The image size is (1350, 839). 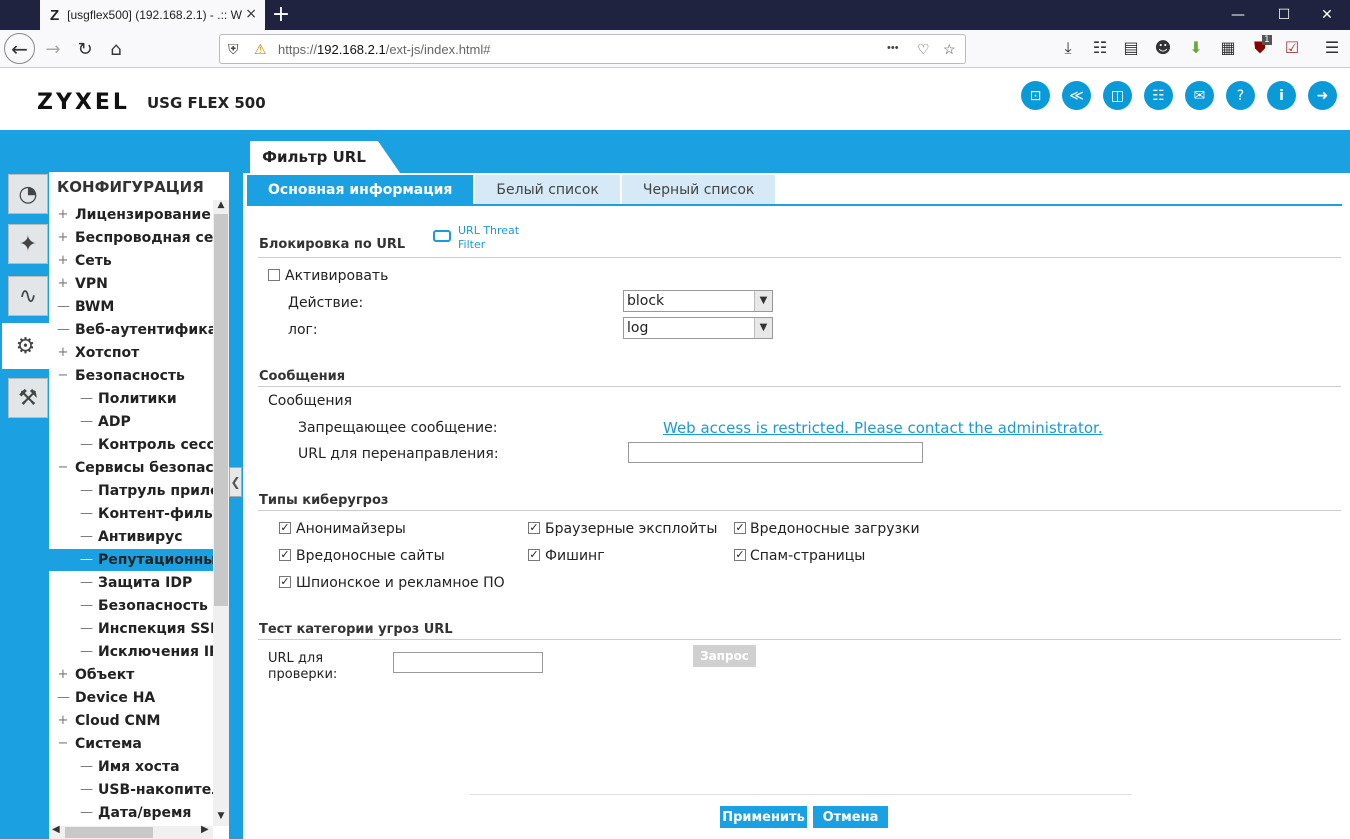 What do you see at coordinates (547, 189) in the screenshot?
I see `tab-whitelist: Белый список` at bounding box center [547, 189].